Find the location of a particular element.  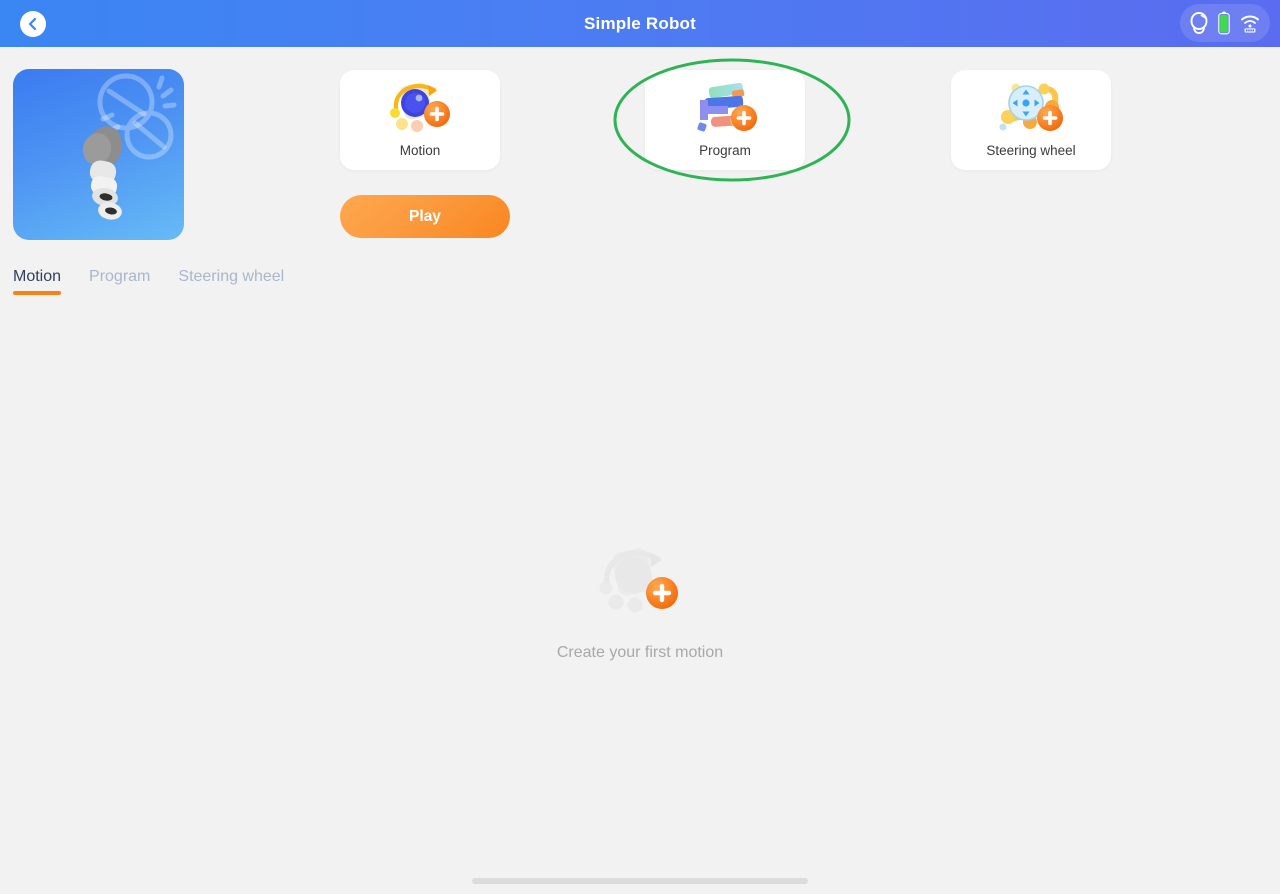

robot-connection-icon is located at coordinates (1199, 23).